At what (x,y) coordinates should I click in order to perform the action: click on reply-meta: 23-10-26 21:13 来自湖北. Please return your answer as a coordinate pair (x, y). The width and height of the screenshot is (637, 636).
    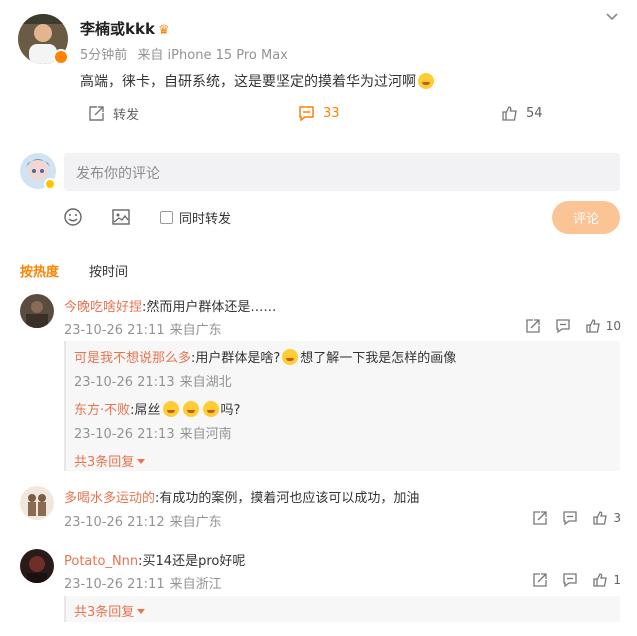
    Looking at the image, I should click on (155, 380).